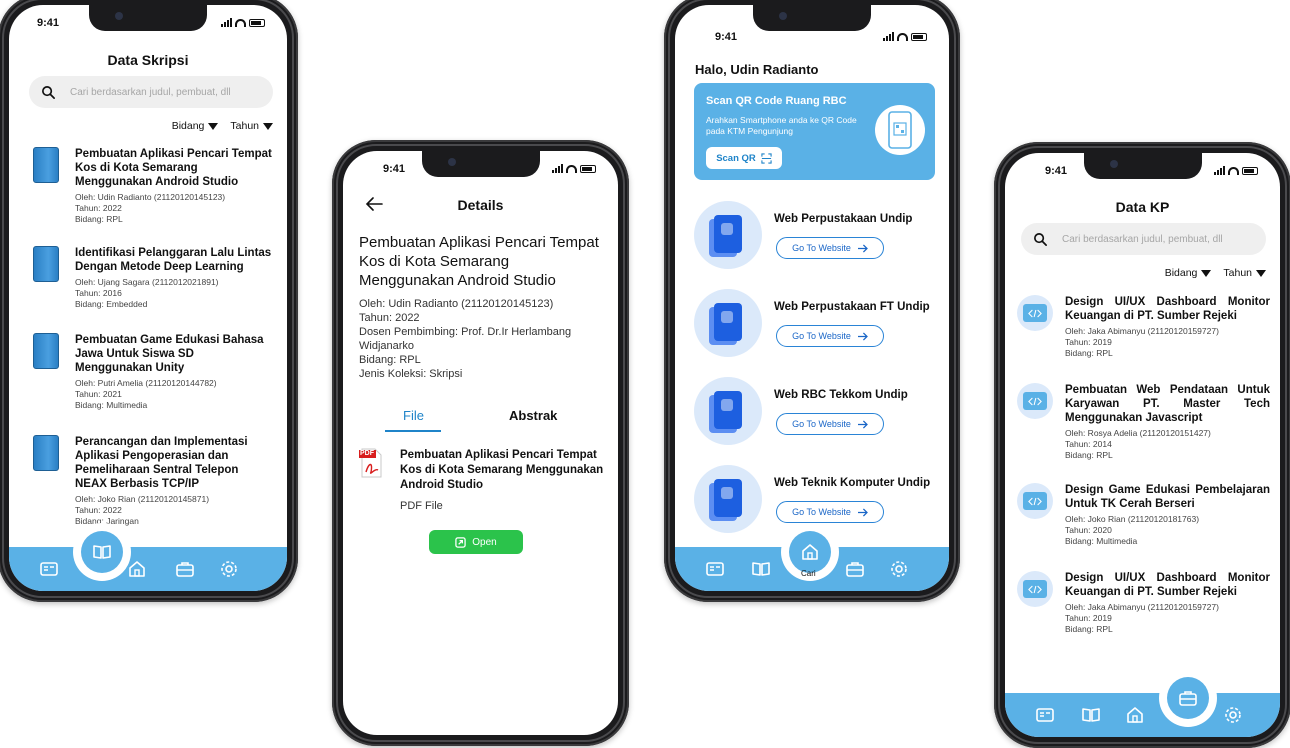  I want to click on website-name: Web Perpustakaan FT Undip, so click(852, 307).